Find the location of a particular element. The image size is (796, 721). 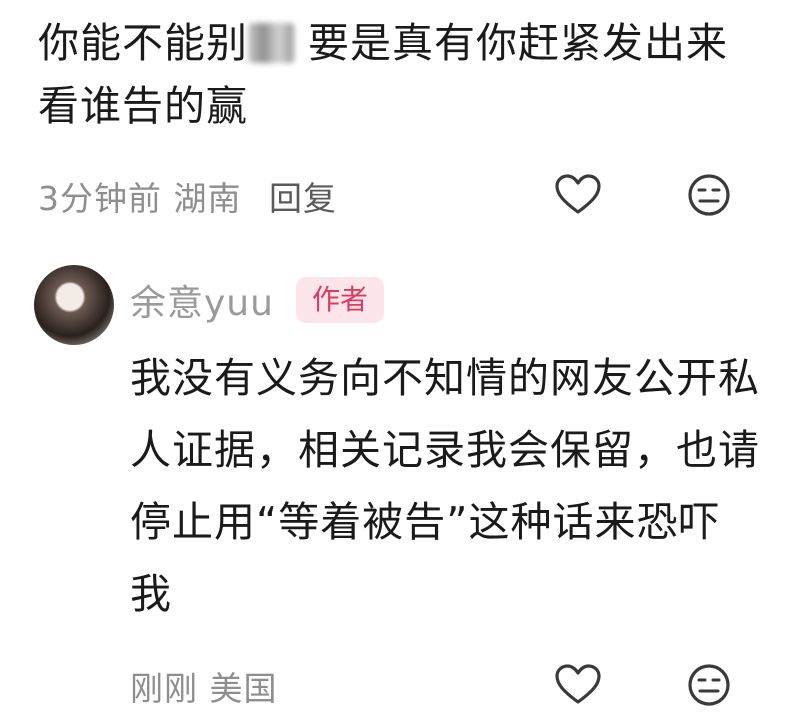

comment-text-part: 你能不能别 is located at coordinates (143, 43).